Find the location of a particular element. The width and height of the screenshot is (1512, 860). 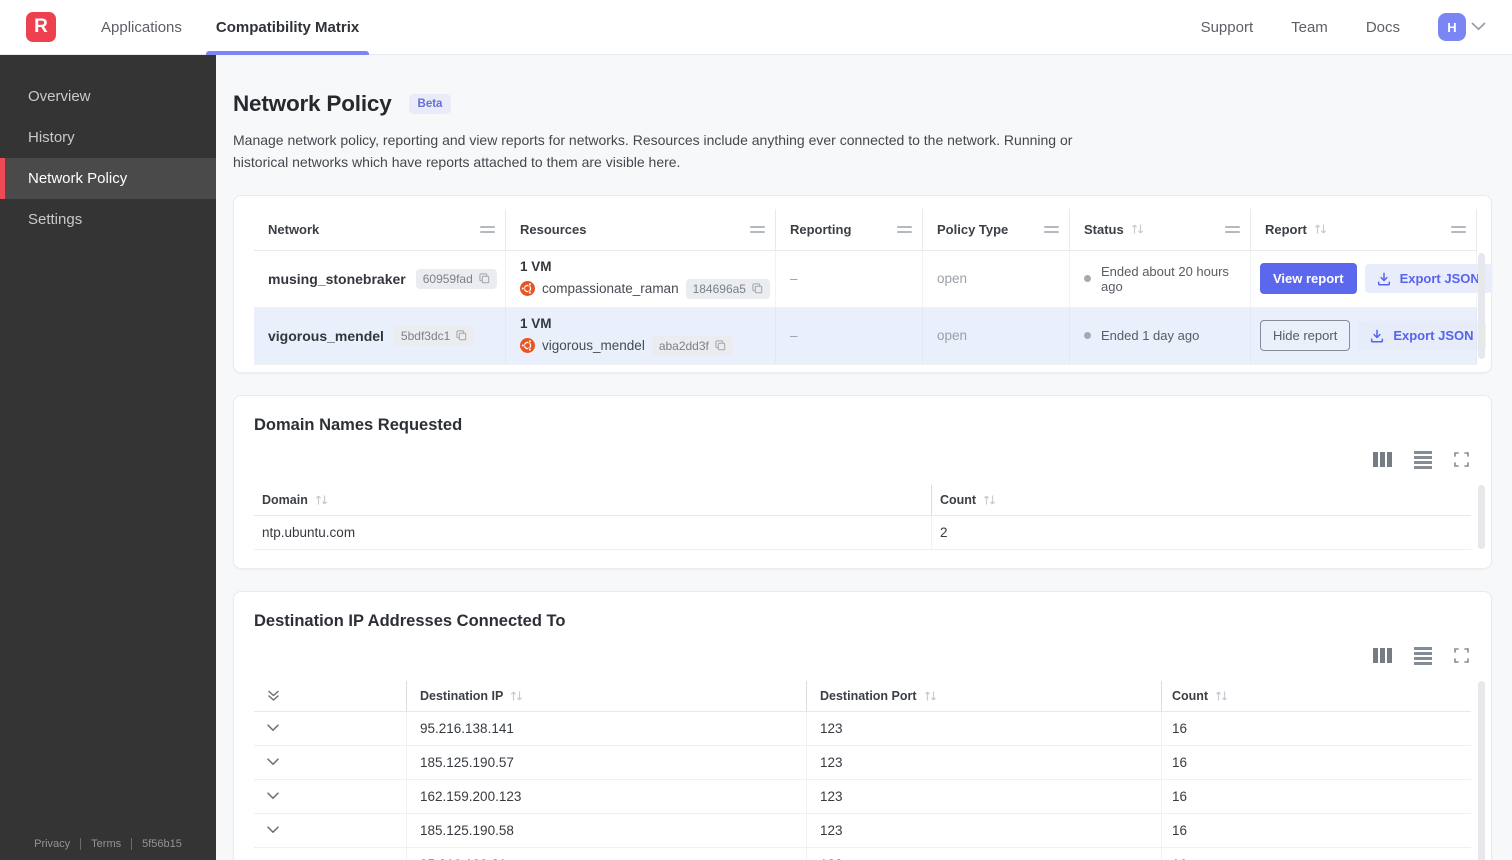

ip-row: 95.216.100.21 123 16 is located at coordinates (863, 853).